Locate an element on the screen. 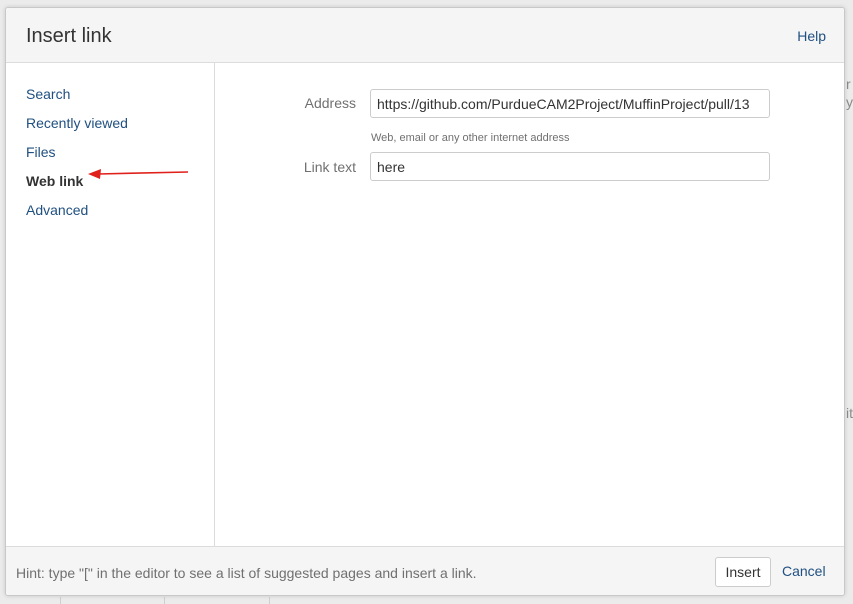 Image resolution: width=853 pixels, height=604 pixels. address-input is located at coordinates (570, 103).